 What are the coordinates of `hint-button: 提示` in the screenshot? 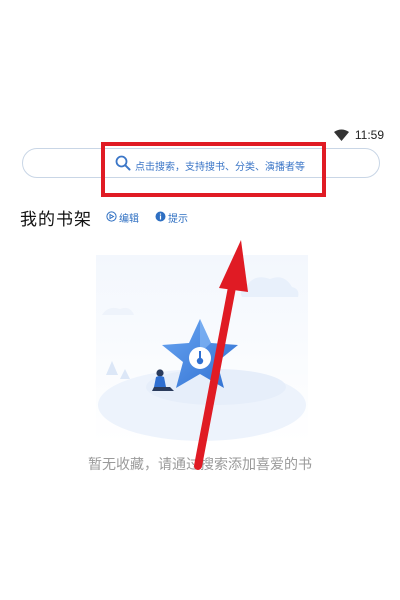 It's located at (171, 217).